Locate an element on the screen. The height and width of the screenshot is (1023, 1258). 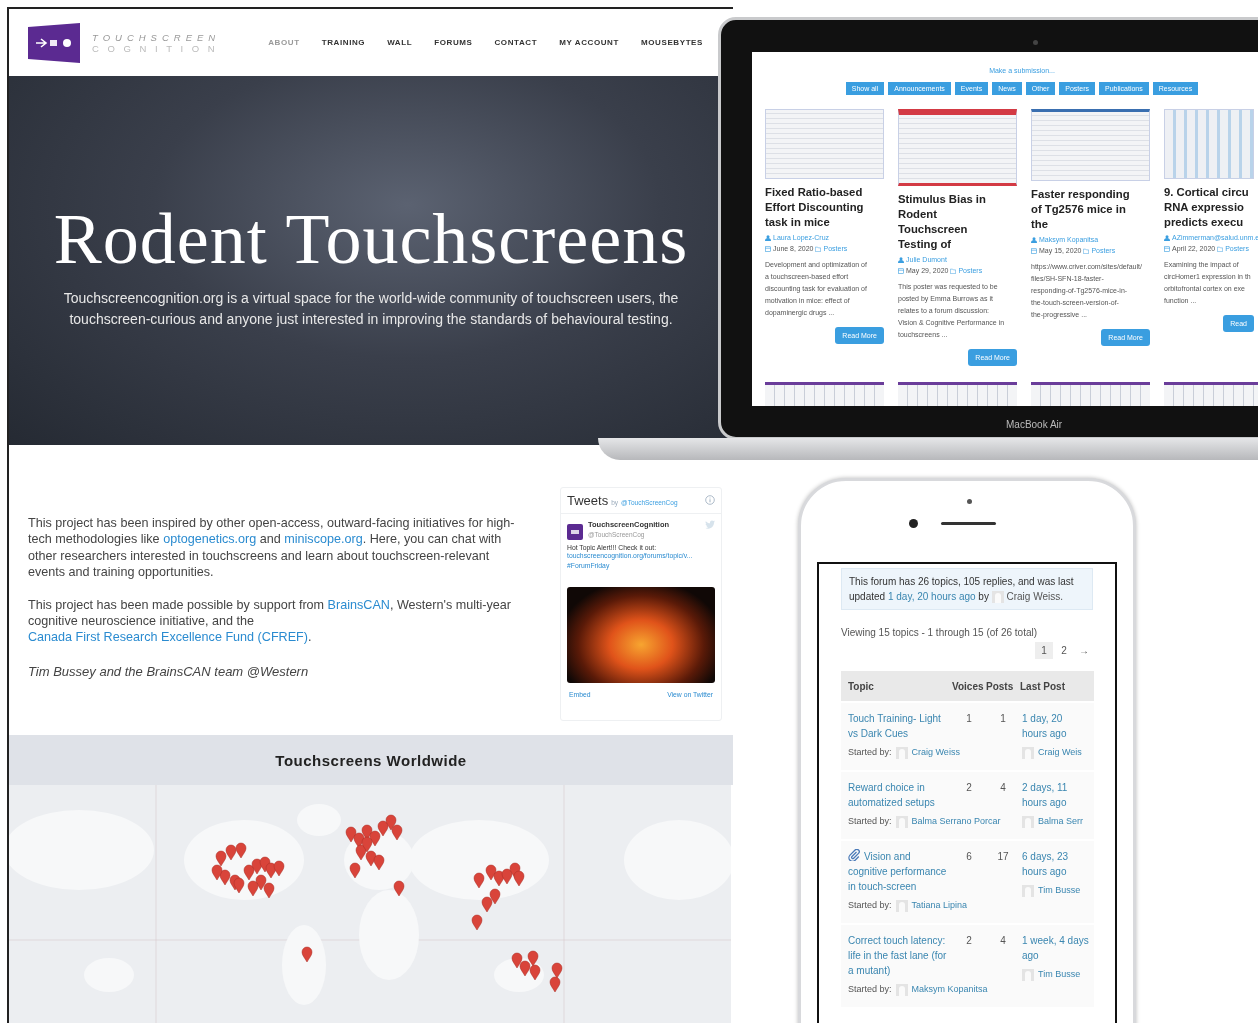
author-link: Balma Serrano Porcar is located at coordinates (956, 821).